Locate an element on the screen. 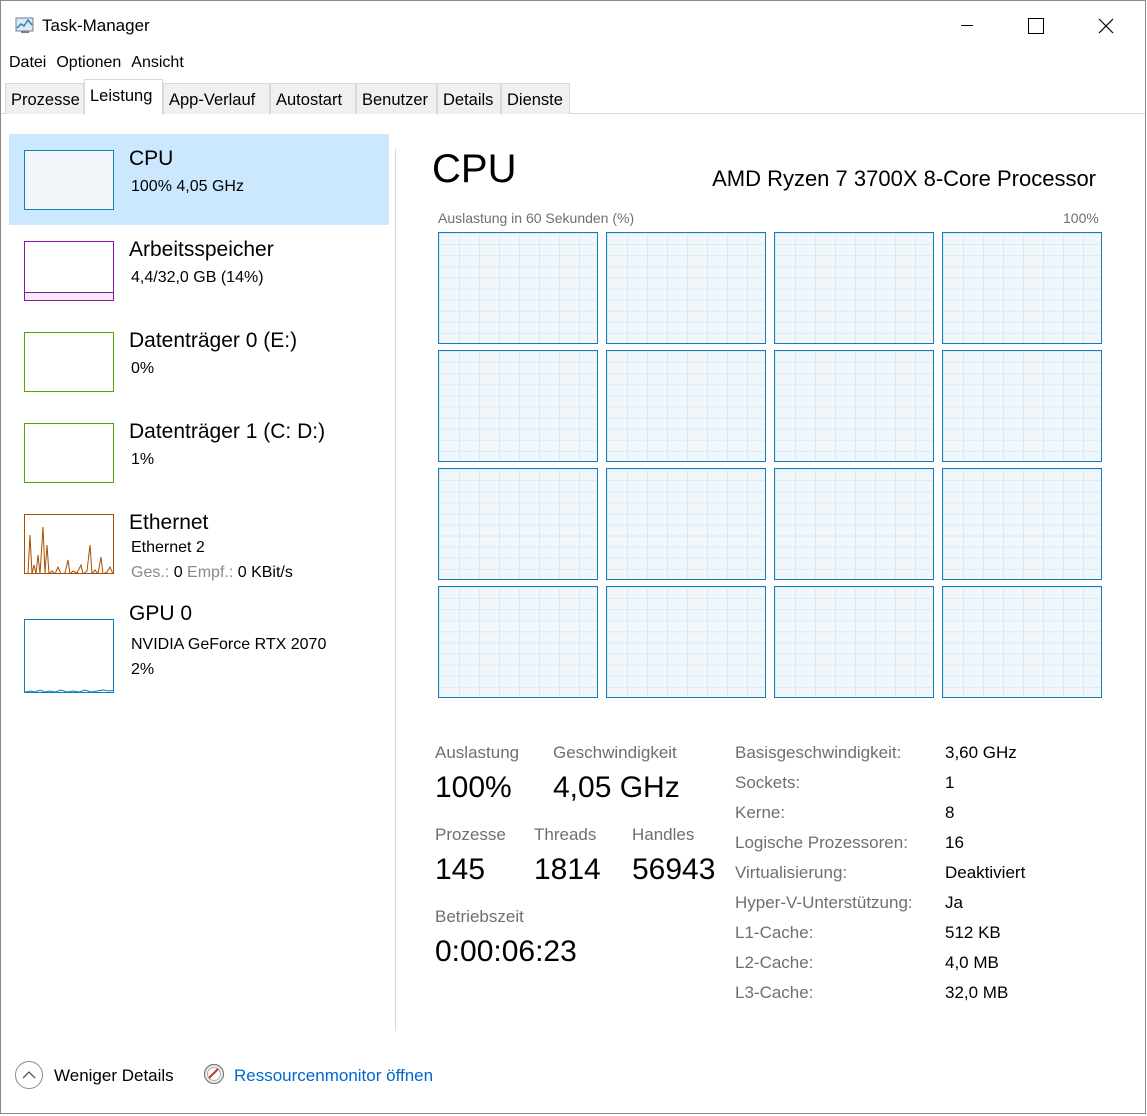  memory-mini-graph is located at coordinates (69, 271).